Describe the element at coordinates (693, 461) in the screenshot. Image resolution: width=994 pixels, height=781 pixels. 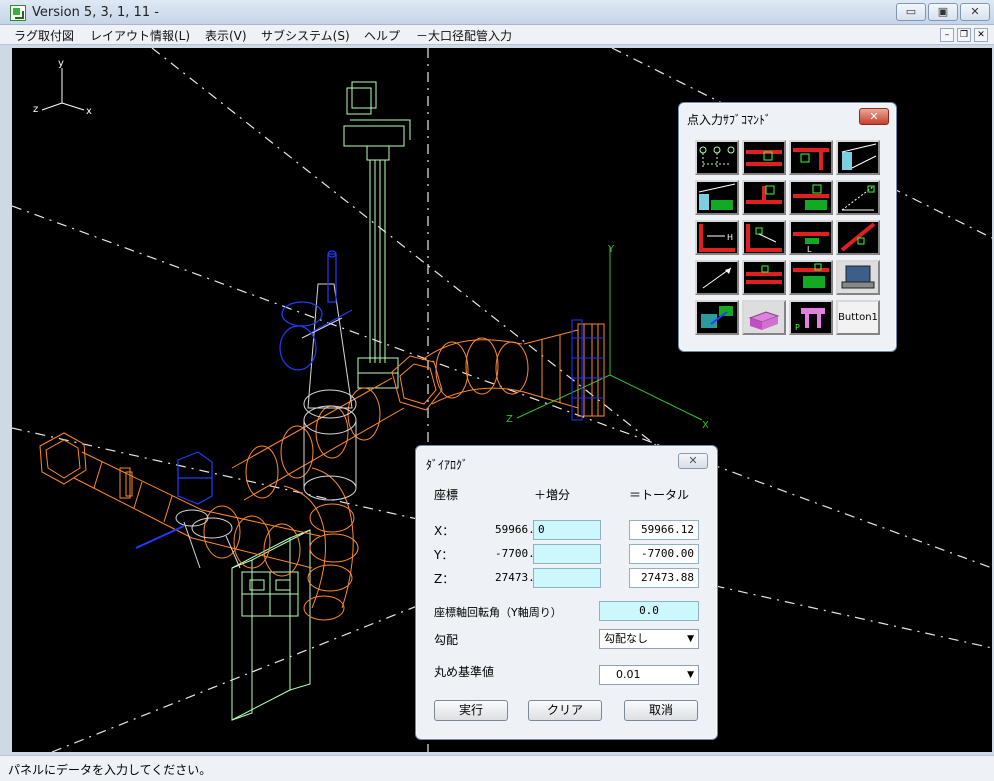
I see `dialog-close-button: ✕` at that location.